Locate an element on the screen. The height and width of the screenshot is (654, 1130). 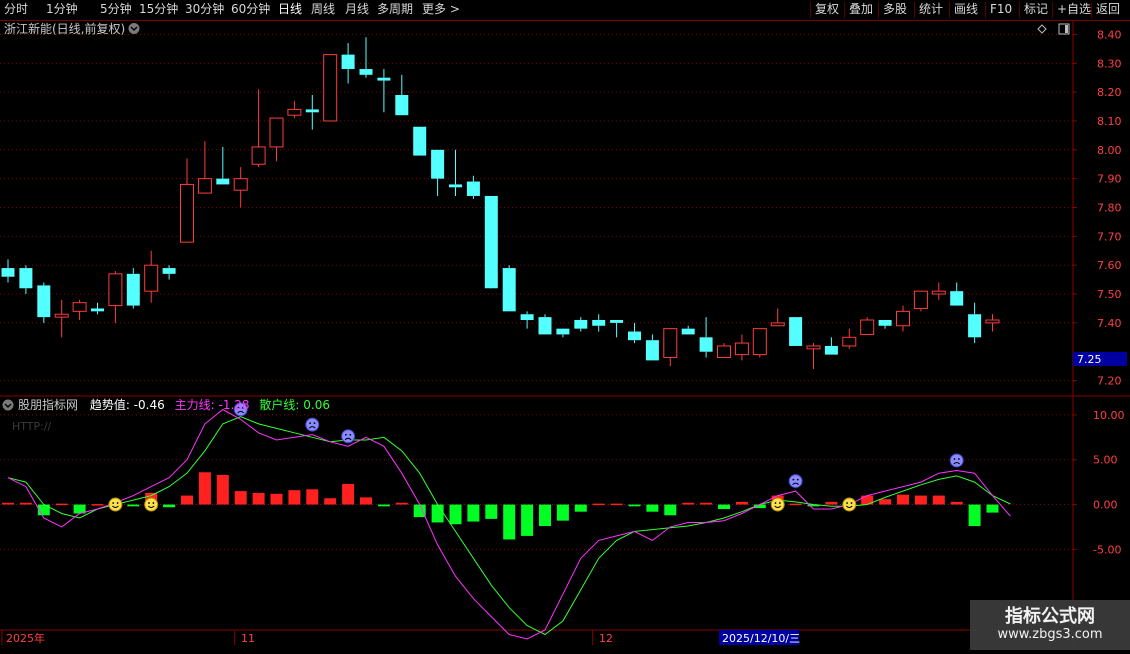
site-watermark: 指标公式网 www.zbgs3.com is located at coordinates (1050, 625).